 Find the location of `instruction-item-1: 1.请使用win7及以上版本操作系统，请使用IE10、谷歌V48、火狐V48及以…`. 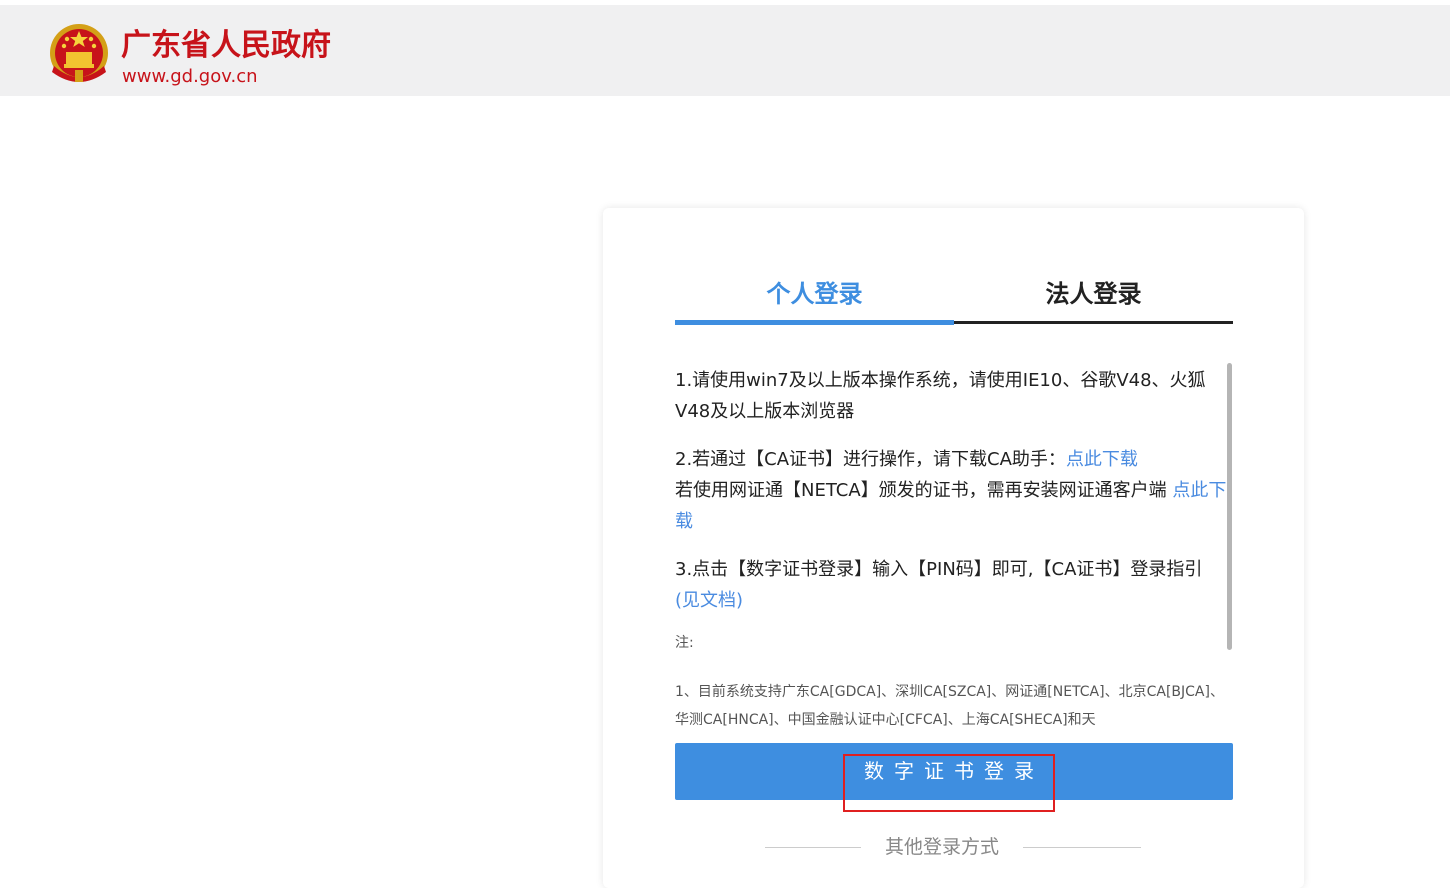

instruction-item-1: 1.请使用win7及以上版本操作系统，请使用IE10、谷歌V48、火狐V48及以… is located at coordinates (940, 396).